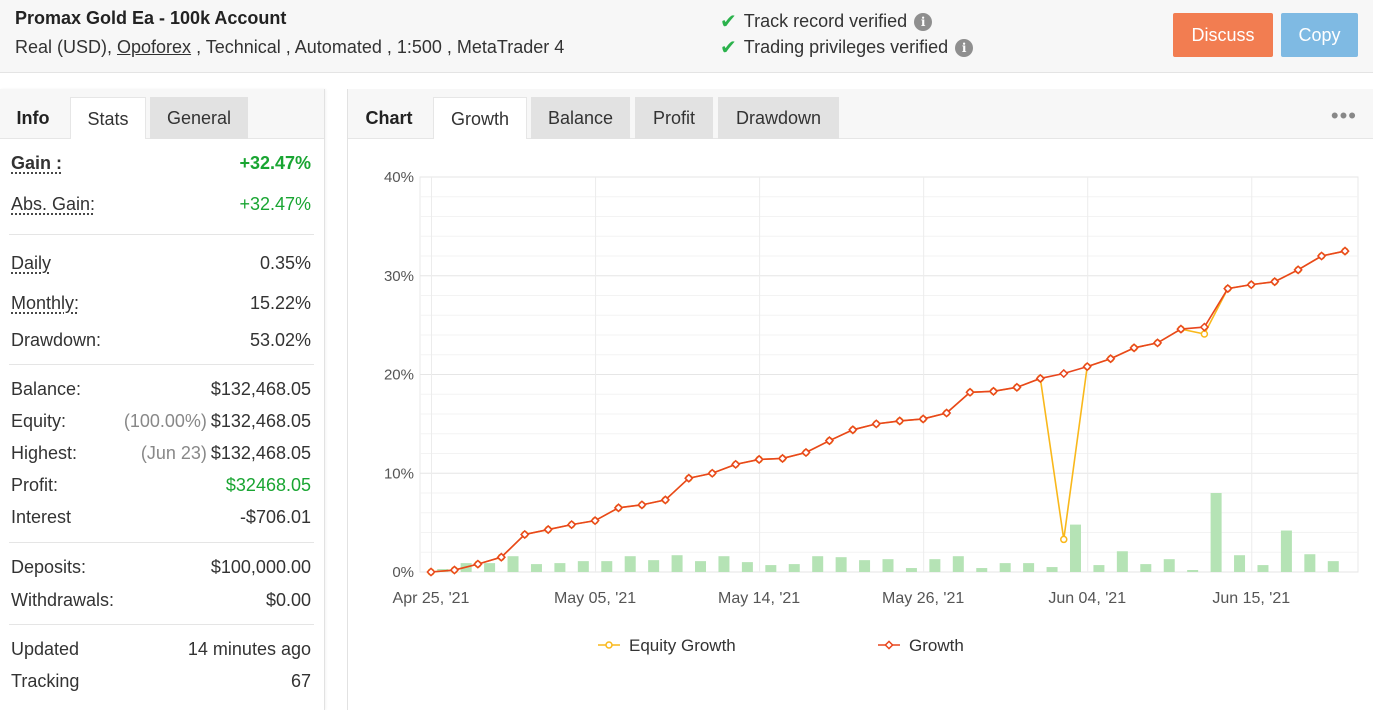 Image resolution: width=1373 pixels, height=710 pixels. What do you see at coordinates (63, 599) in the screenshot?
I see `stat-label: Withdrawals:` at bounding box center [63, 599].